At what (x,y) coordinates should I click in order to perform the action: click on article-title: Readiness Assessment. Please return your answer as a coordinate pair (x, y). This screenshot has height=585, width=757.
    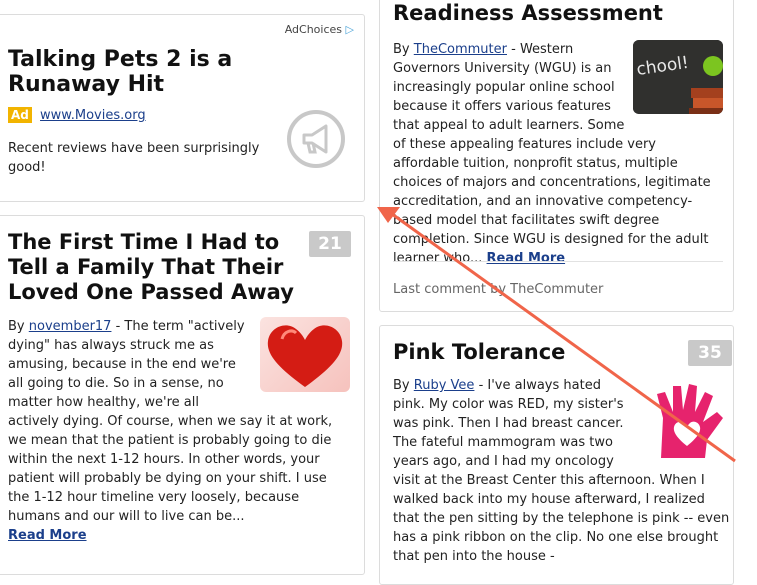
    Looking at the image, I should click on (558, 13).